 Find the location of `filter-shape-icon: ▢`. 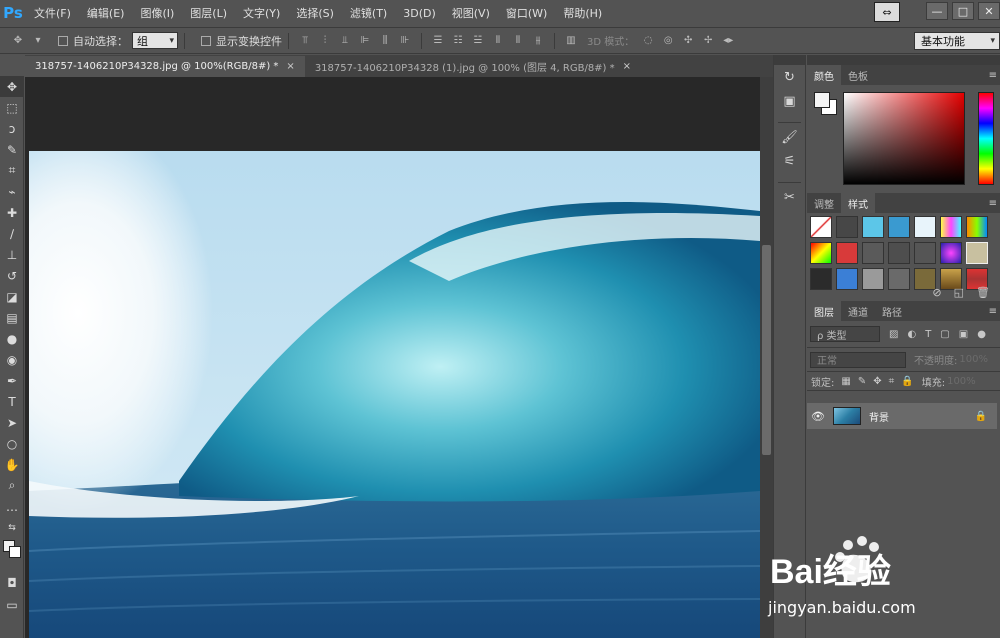

filter-shape-icon: ▢ is located at coordinates (944, 334).